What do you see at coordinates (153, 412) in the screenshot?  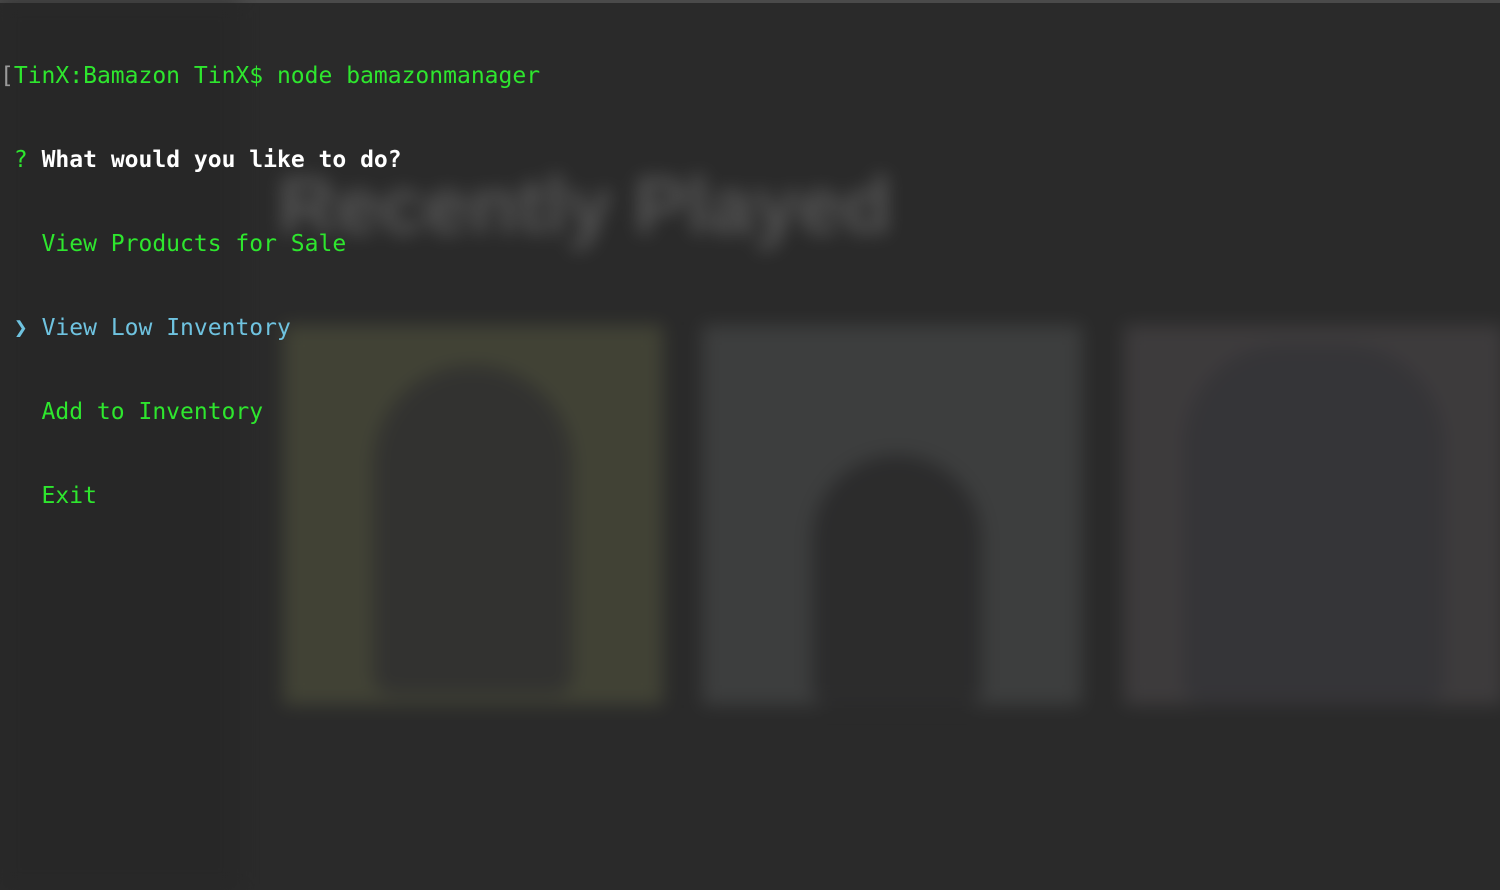 I see `option-add-inventory: Add to Inventory` at bounding box center [153, 412].